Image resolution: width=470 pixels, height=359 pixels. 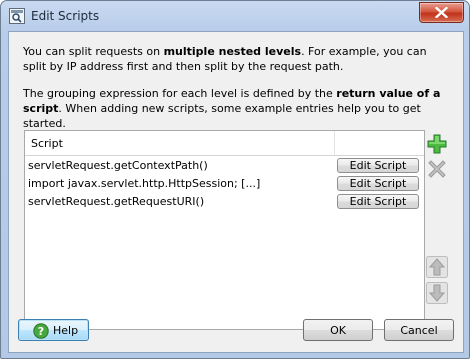 What do you see at coordinates (93, 51) in the screenshot?
I see `intro-text: You can split requests on` at bounding box center [93, 51].